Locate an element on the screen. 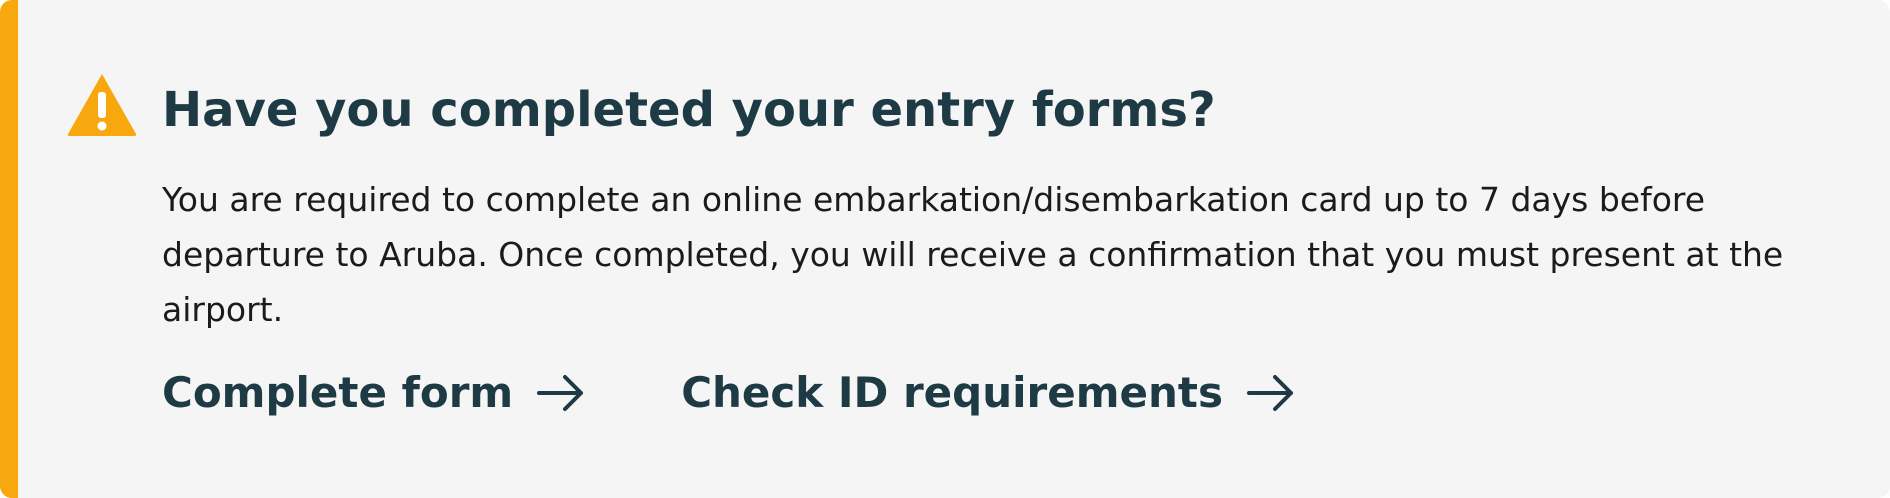 This screenshot has height=498, width=1890. check-id-requirements-link: Check ID requirements is located at coordinates (988, 392).